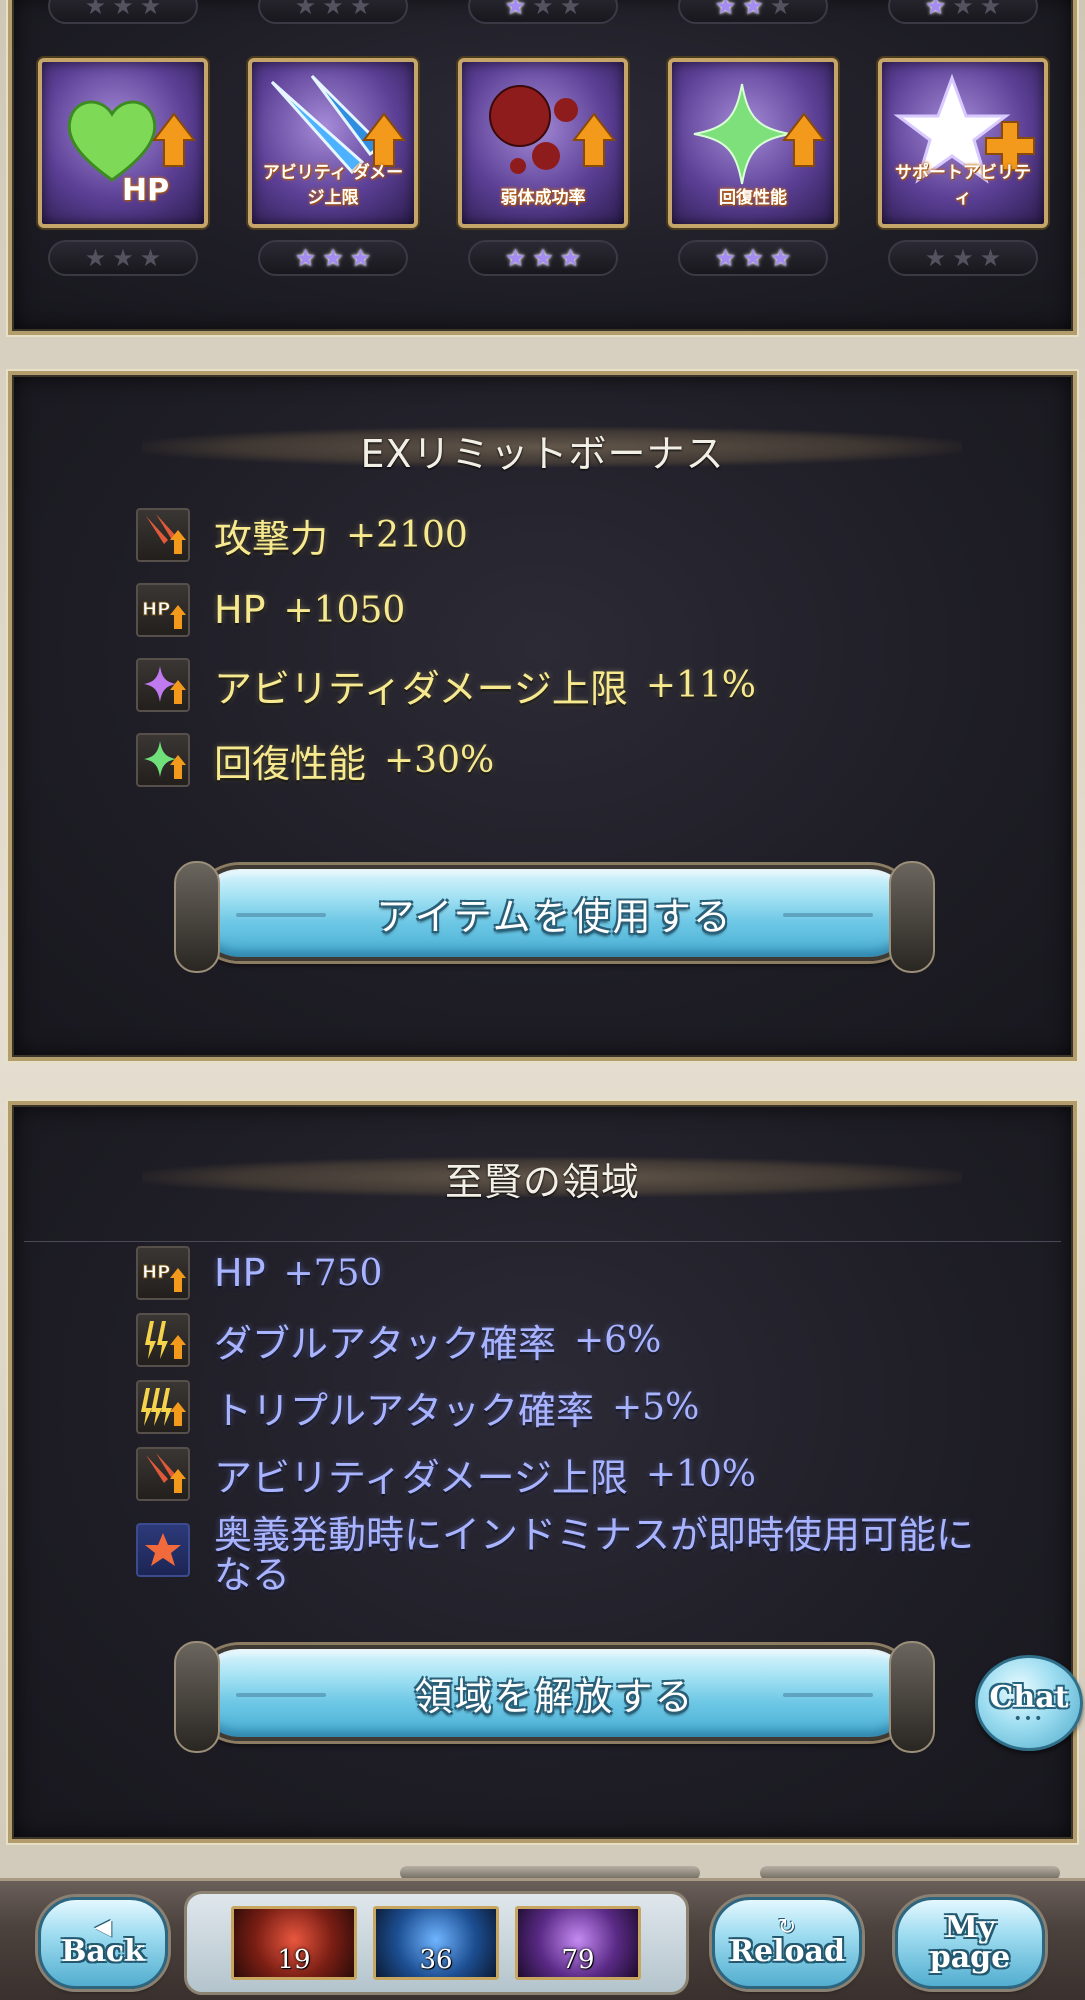 Image resolution: width=1085 pixels, height=2000 pixels. Describe the element at coordinates (252, 1575) in the screenshot. I see `bonus-label: なる` at that location.